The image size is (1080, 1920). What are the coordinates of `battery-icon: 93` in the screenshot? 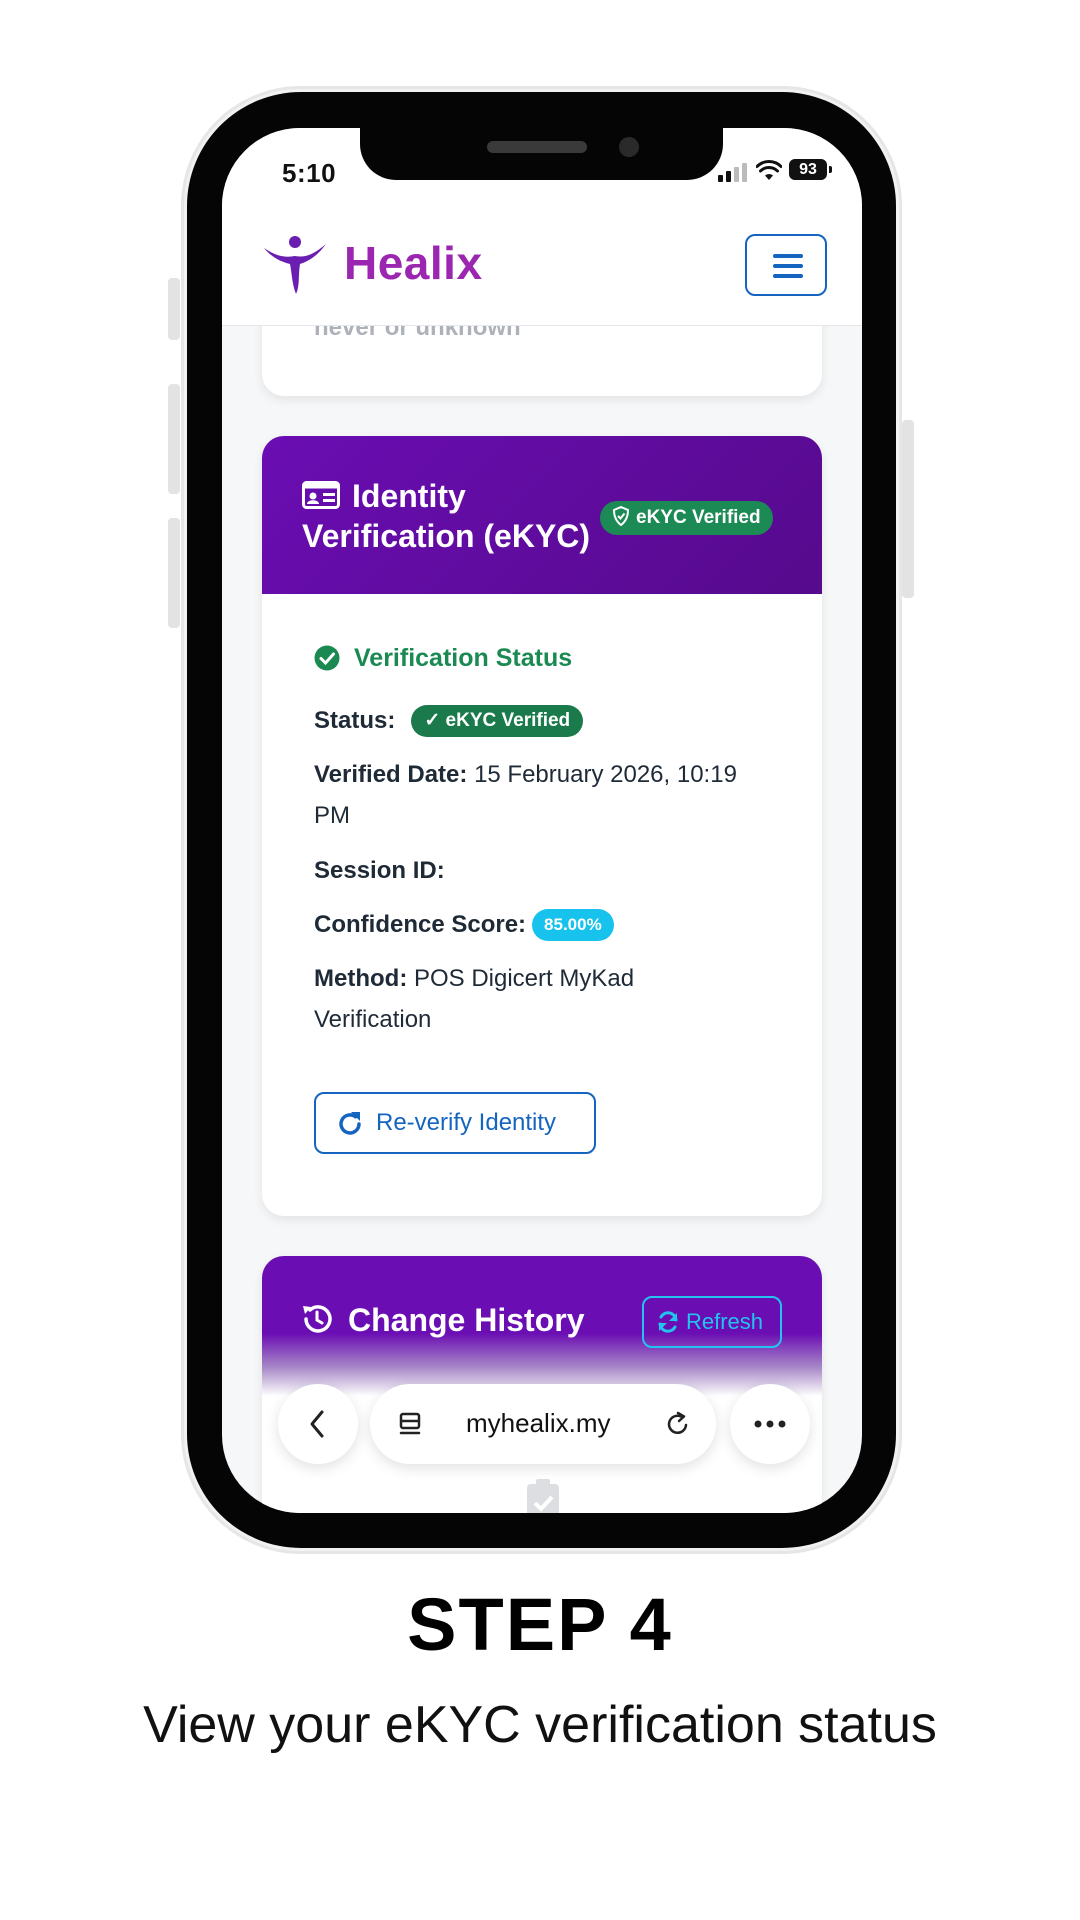 It's located at (810, 169).